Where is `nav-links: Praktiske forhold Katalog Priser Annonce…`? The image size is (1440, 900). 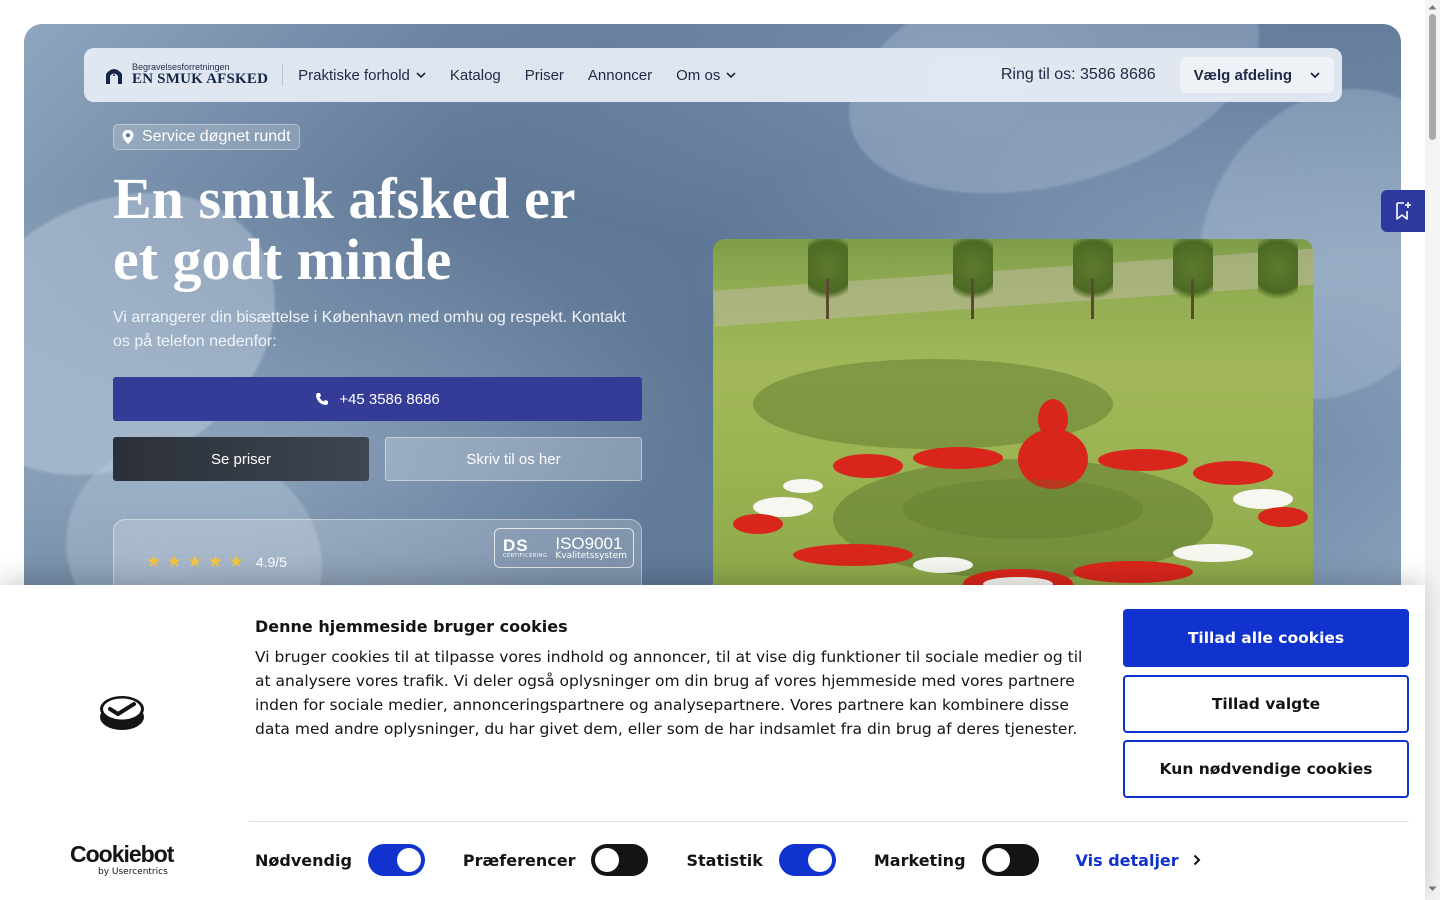
nav-links: Praktiske forhold Katalog Priser Annonce… is located at coordinates (517, 75).